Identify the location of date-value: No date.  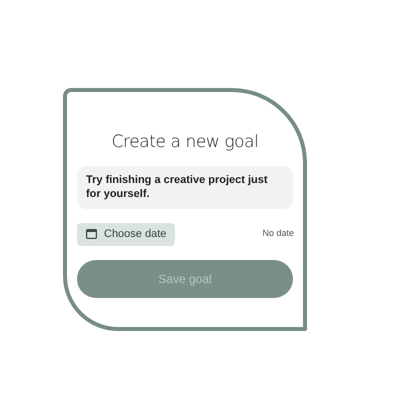
(278, 233).